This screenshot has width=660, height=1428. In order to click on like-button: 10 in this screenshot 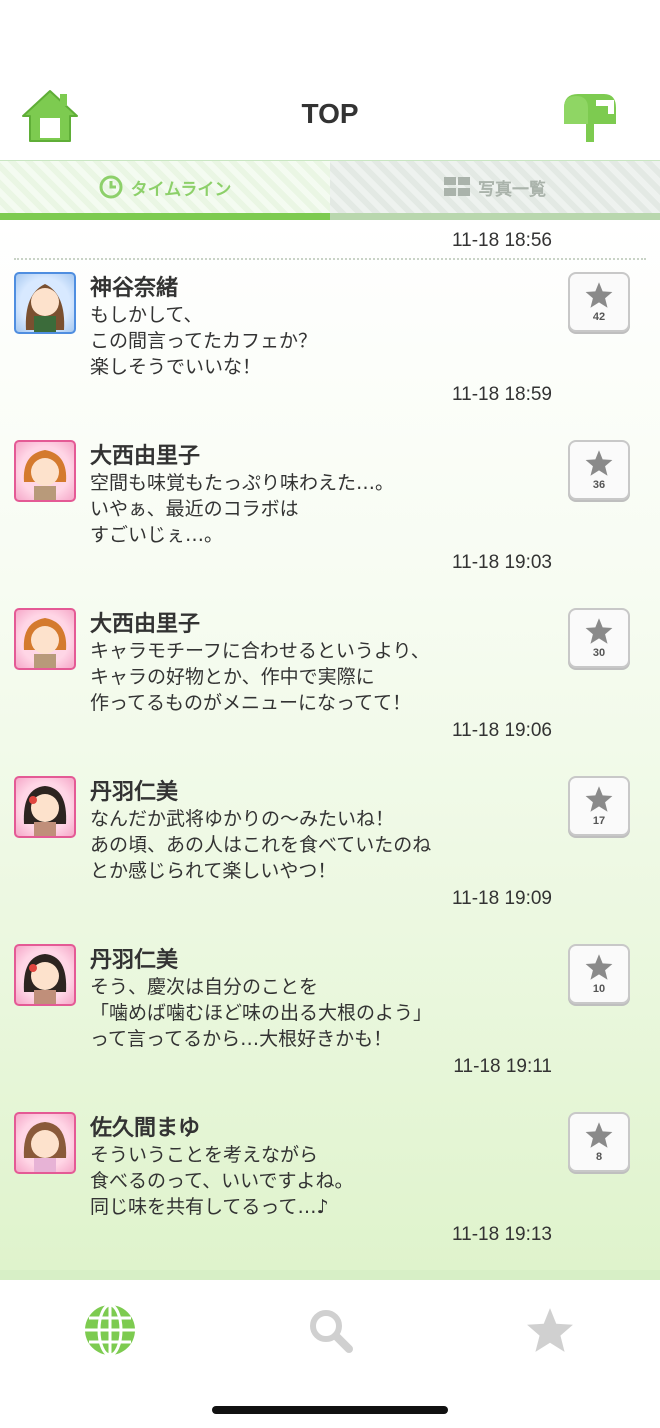, I will do `click(599, 974)`.